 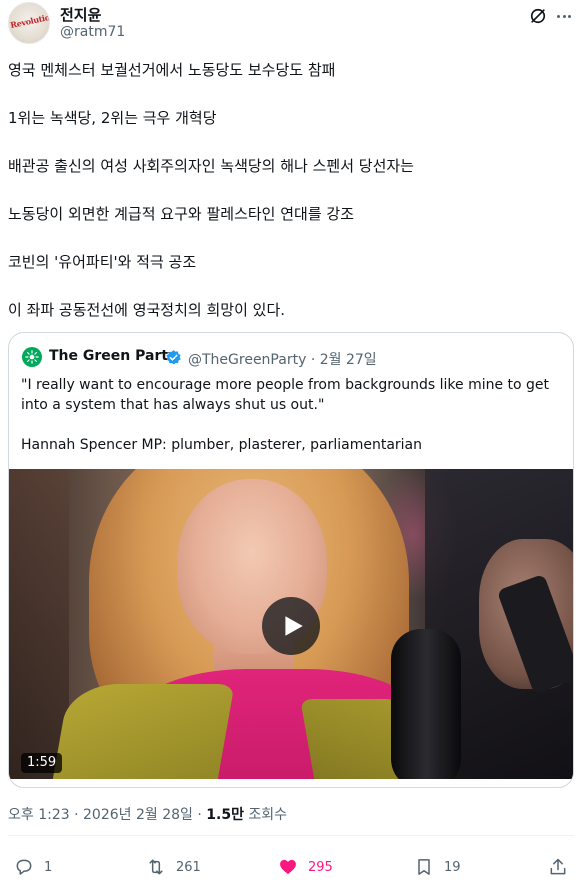 What do you see at coordinates (48, 867) in the screenshot?
I see `reply-count: 1` at bounding box center [48, 867].